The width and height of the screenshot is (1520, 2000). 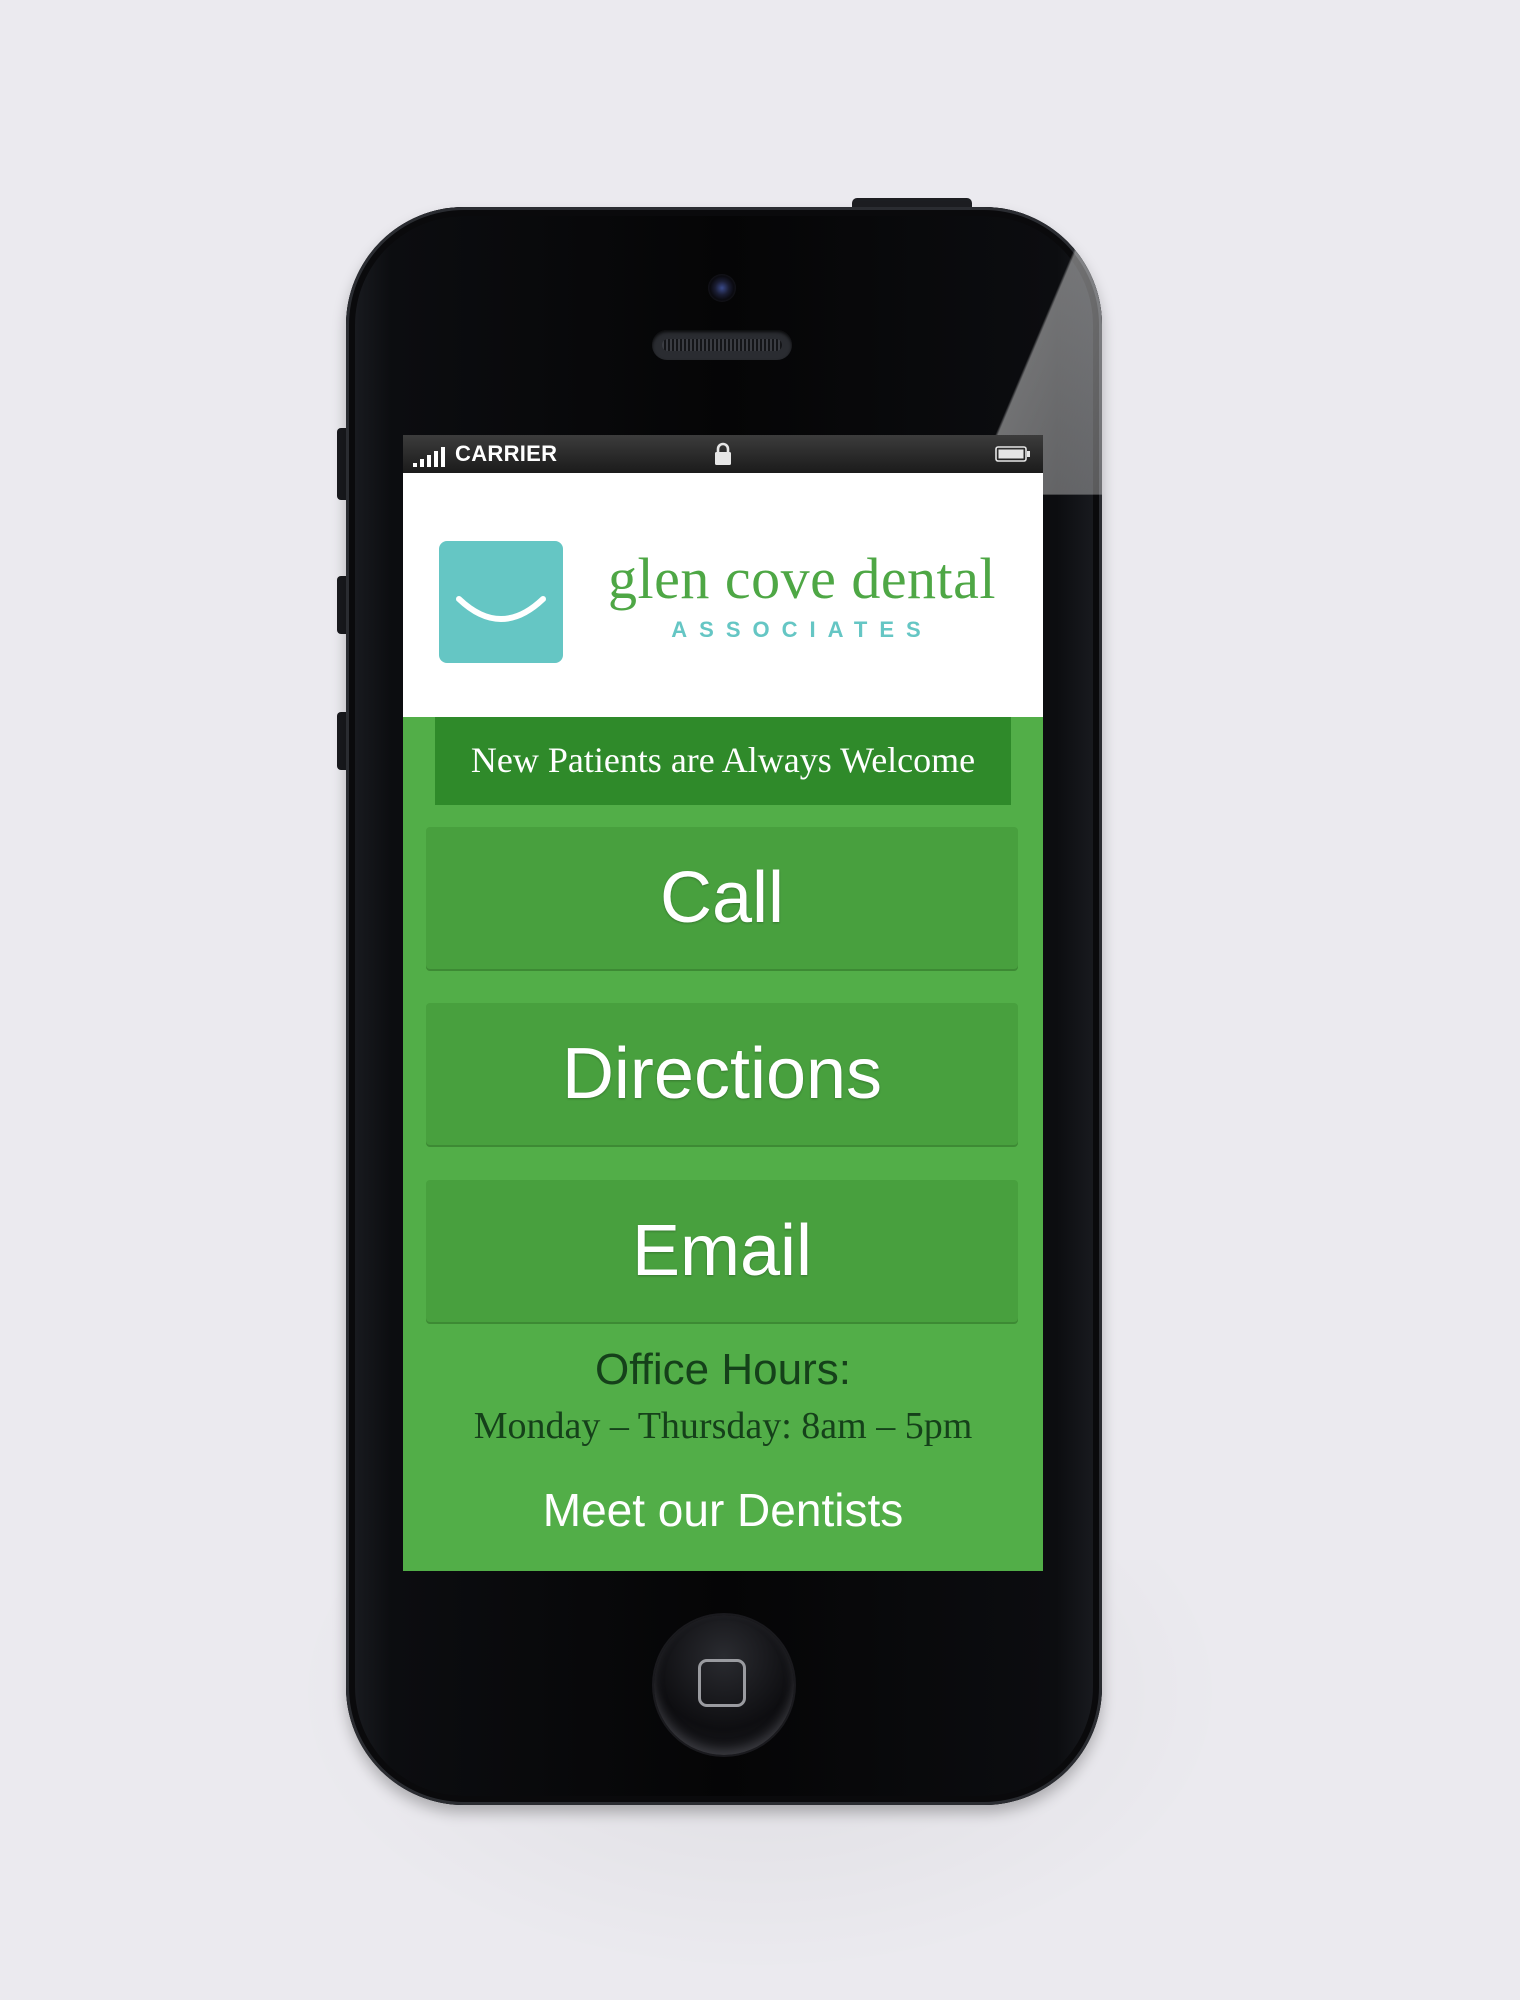 What do you see at coordinates (723, 1510) in the screenshot?
I see `meet-dentists-link: Meet our Dentists` at bounding box center [723, 1510].